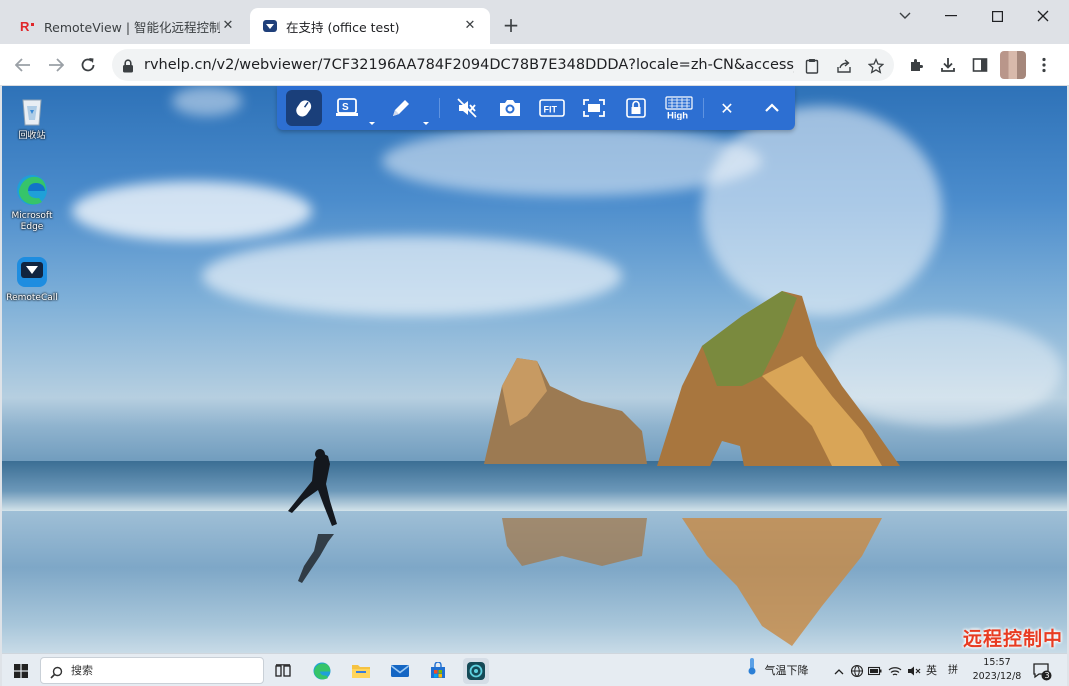 This screenshot has height=686, width=1069. Describe the element at coordinates (32, 272) in the screenshot. I see `remotecall-icon` at that location.